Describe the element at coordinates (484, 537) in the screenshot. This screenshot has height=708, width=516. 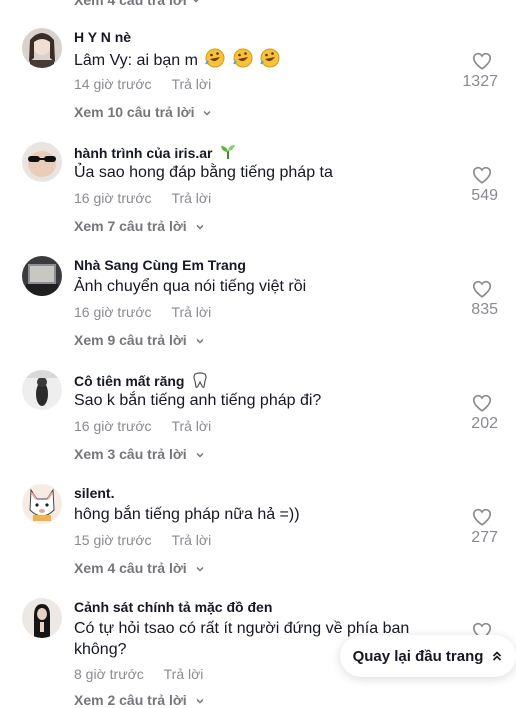
I see `like-count: 277` at that location.